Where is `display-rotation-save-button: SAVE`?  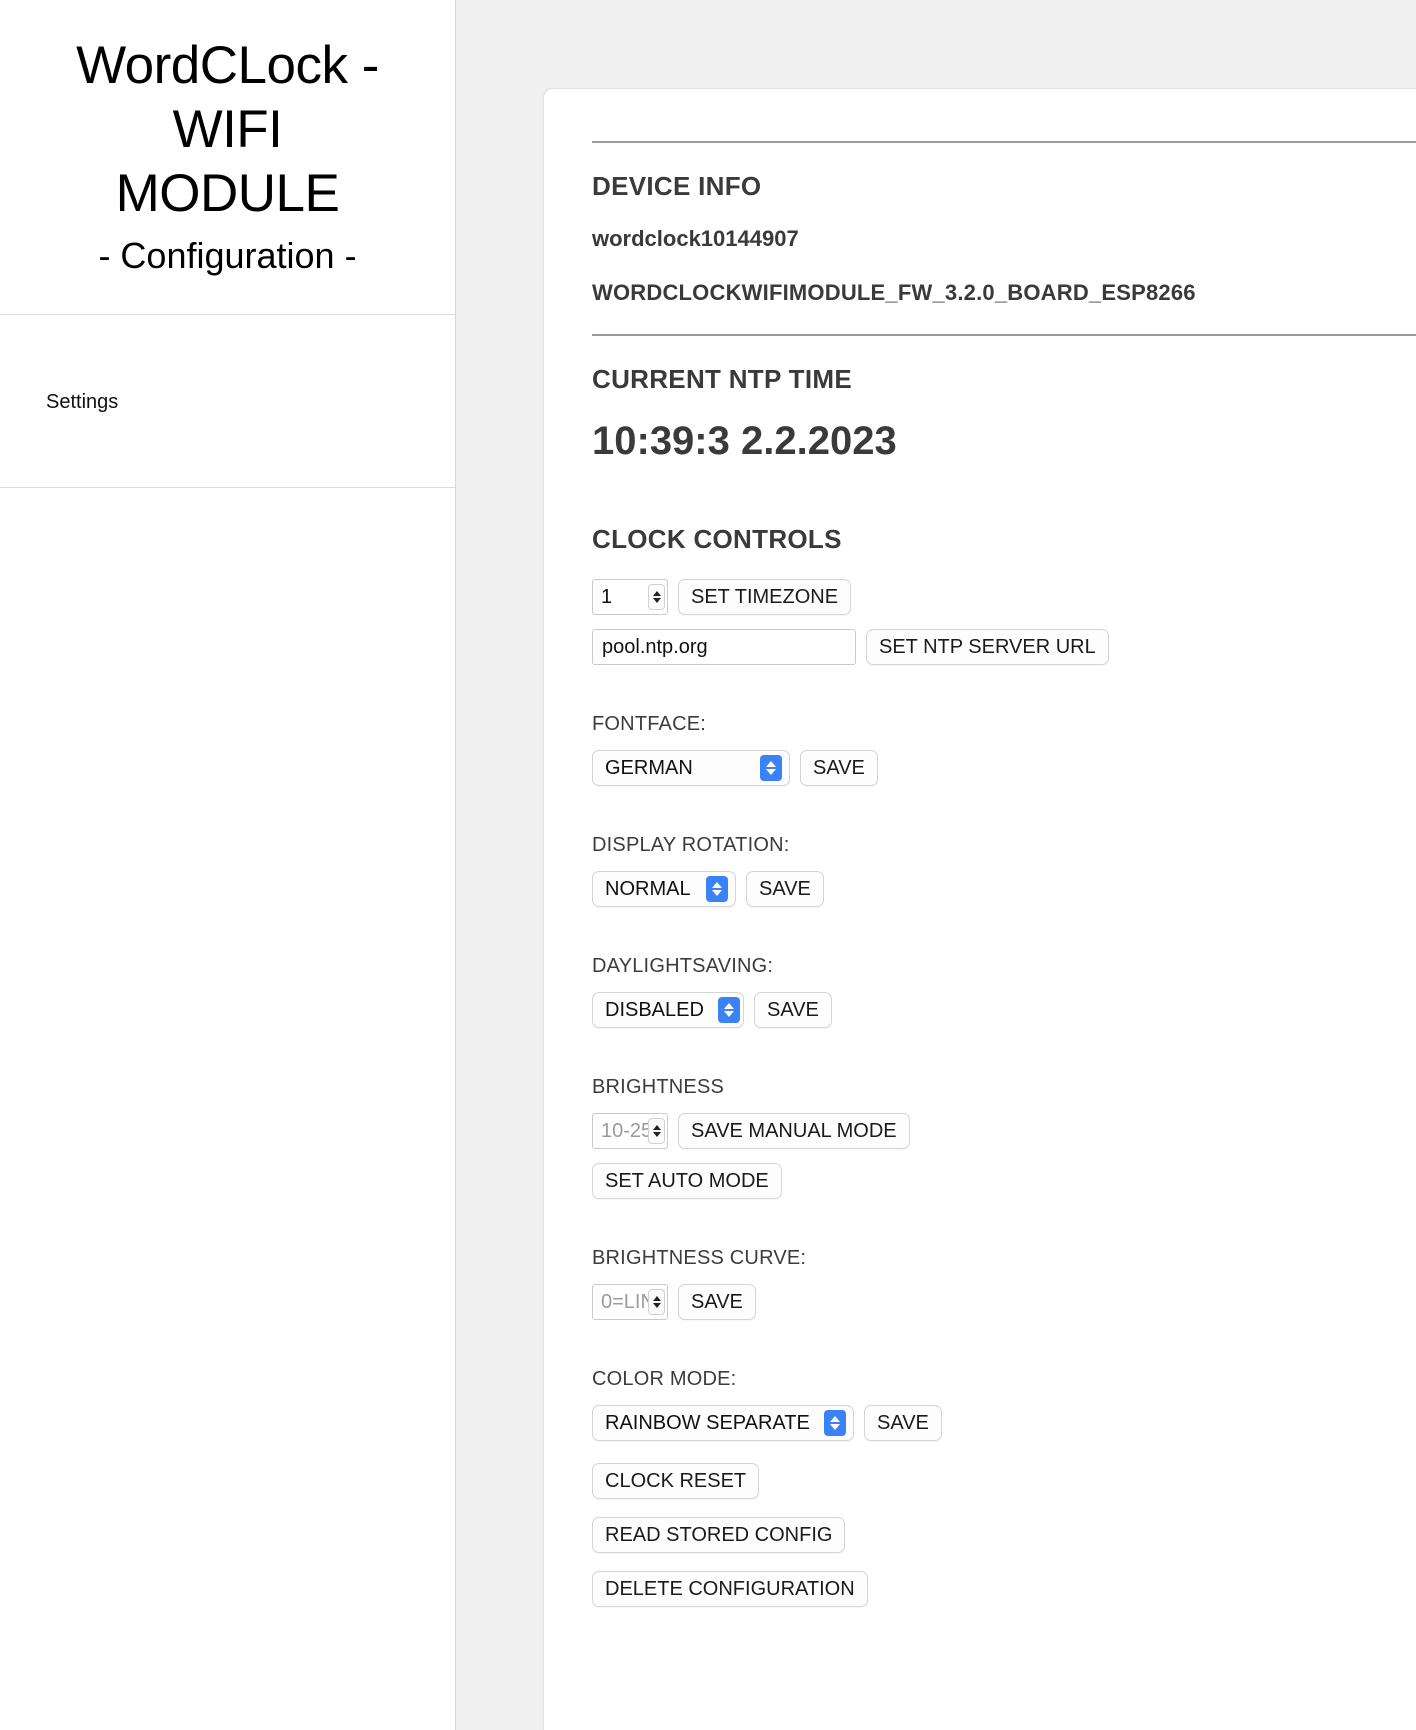 display-rotation-save-button: SAVE is located at coordinates (785, 889).